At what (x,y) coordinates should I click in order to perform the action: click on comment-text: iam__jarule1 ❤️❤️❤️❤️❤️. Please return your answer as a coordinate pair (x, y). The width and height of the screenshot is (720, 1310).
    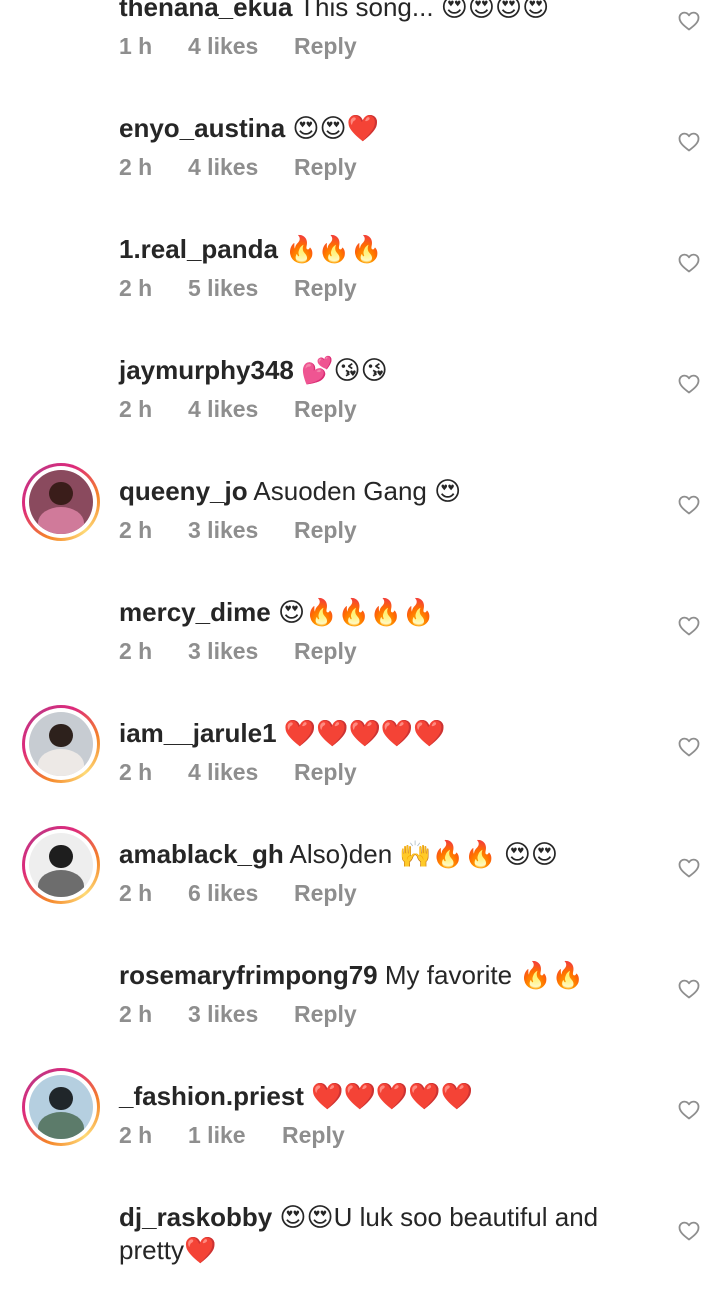
    Looking at the image, I should click on (379, 733).